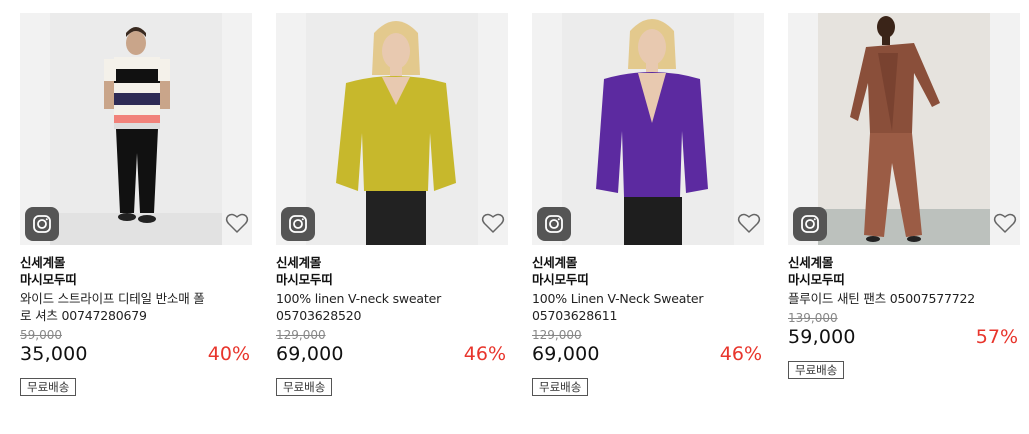 The image size is (1029, 434). Describe the element at coordinates (882, 298) in the screenshot. I see `product-name-line1: 플루이드 새틴 팬츠 05007577722` at that location.